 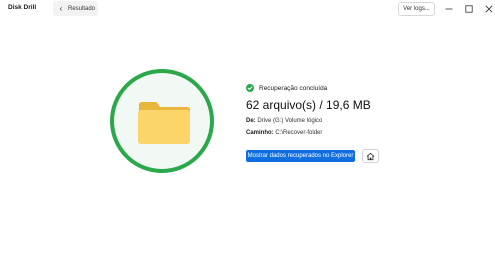 I want to click on path-value: C:\Recover-folder, so click(x=299, y=133).